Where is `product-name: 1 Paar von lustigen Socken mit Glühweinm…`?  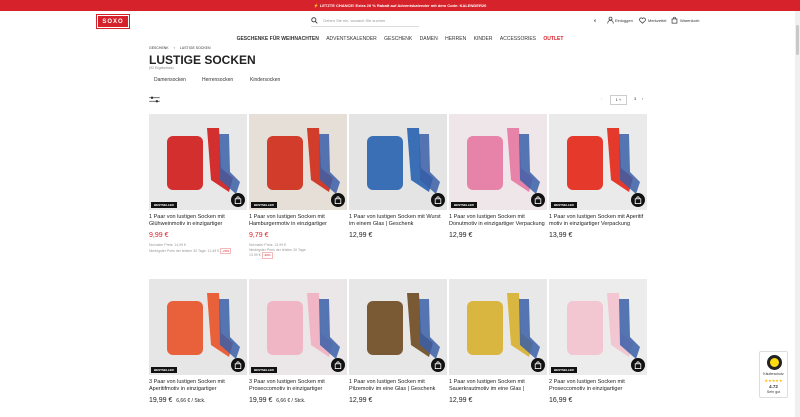 product-name: 1 Paar von lustigen Socken mit Glühweinm… is located at coordinates (198, 221).